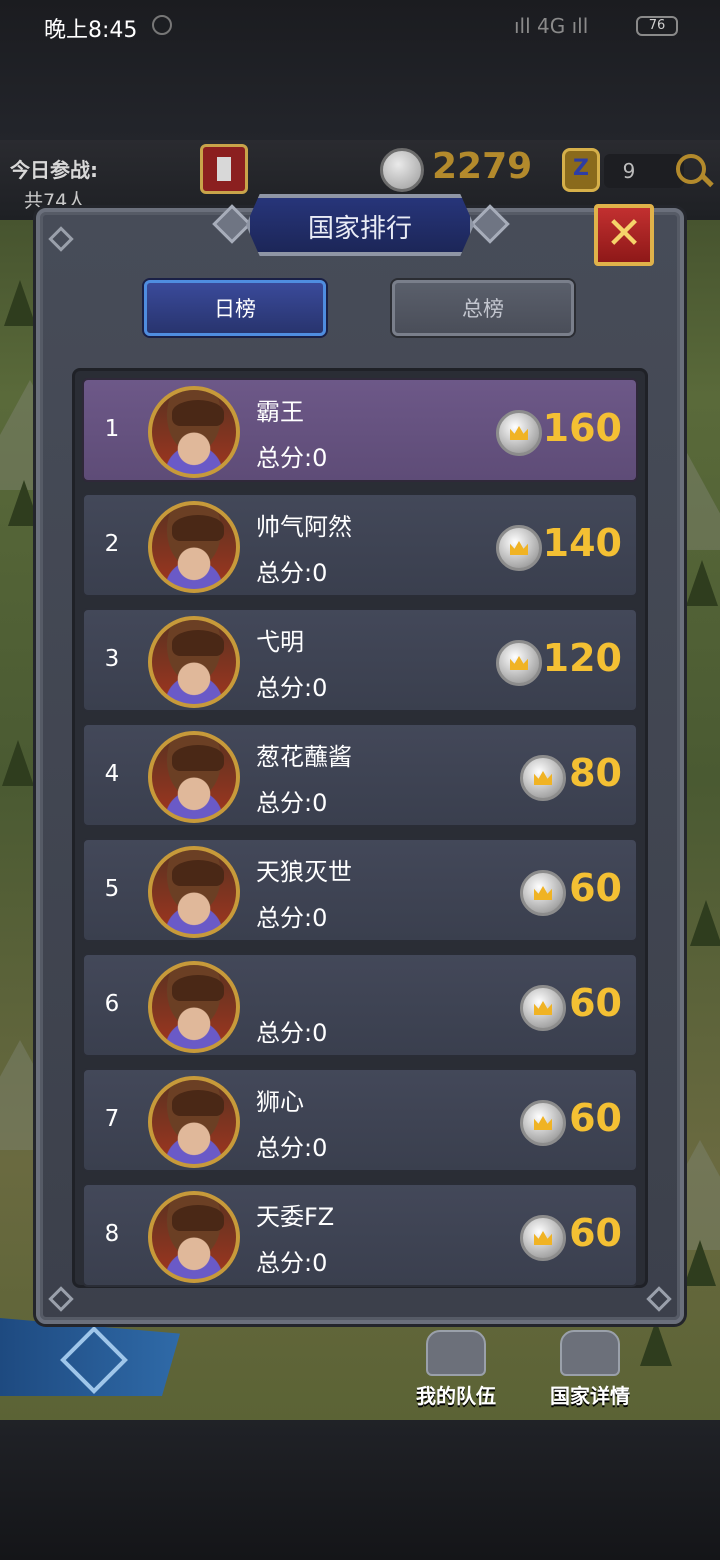 This screenshot has height=1560, width=720. What do you see at coordinates (360, 1235) in the screenshot?
I see `ranking-row: 8 天委FZ 总分:0 60` at bounding box center [360, 1235].